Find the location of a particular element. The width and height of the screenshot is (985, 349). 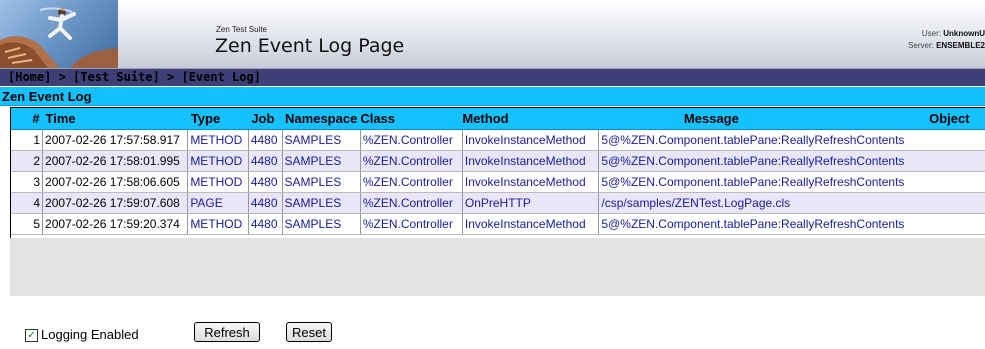

cell-time: 2007-02-26 17:58:06.605 is located at coordinates (115, 182).